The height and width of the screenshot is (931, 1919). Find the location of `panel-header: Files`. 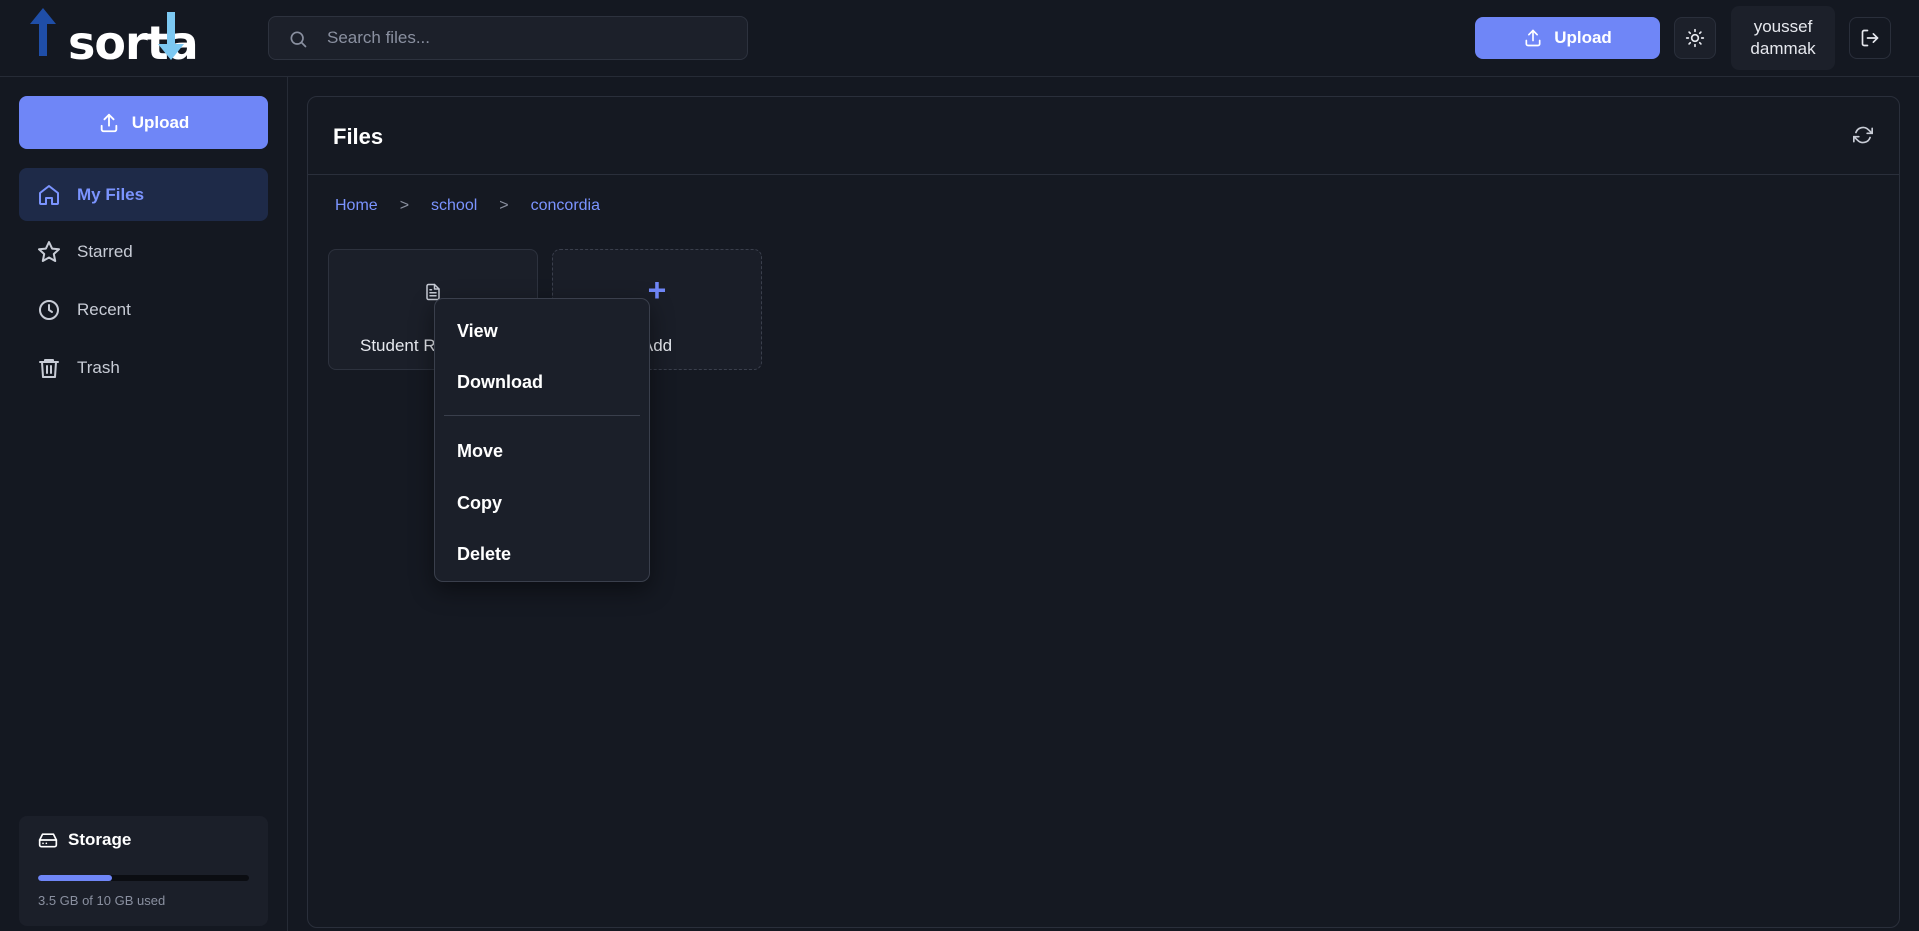

panel-header: Files is located at coordinates (1103, 136).